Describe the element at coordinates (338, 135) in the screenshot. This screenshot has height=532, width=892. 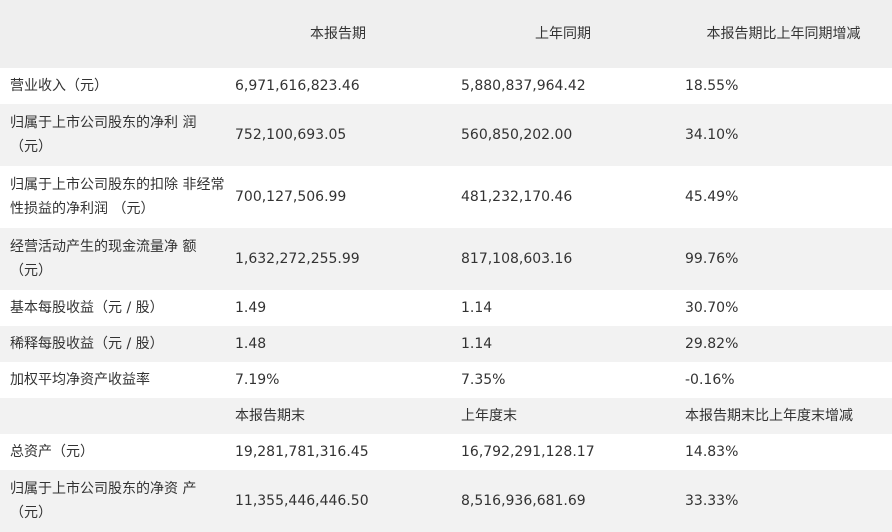
I see `row-current: 752,100,693.05` at that location.